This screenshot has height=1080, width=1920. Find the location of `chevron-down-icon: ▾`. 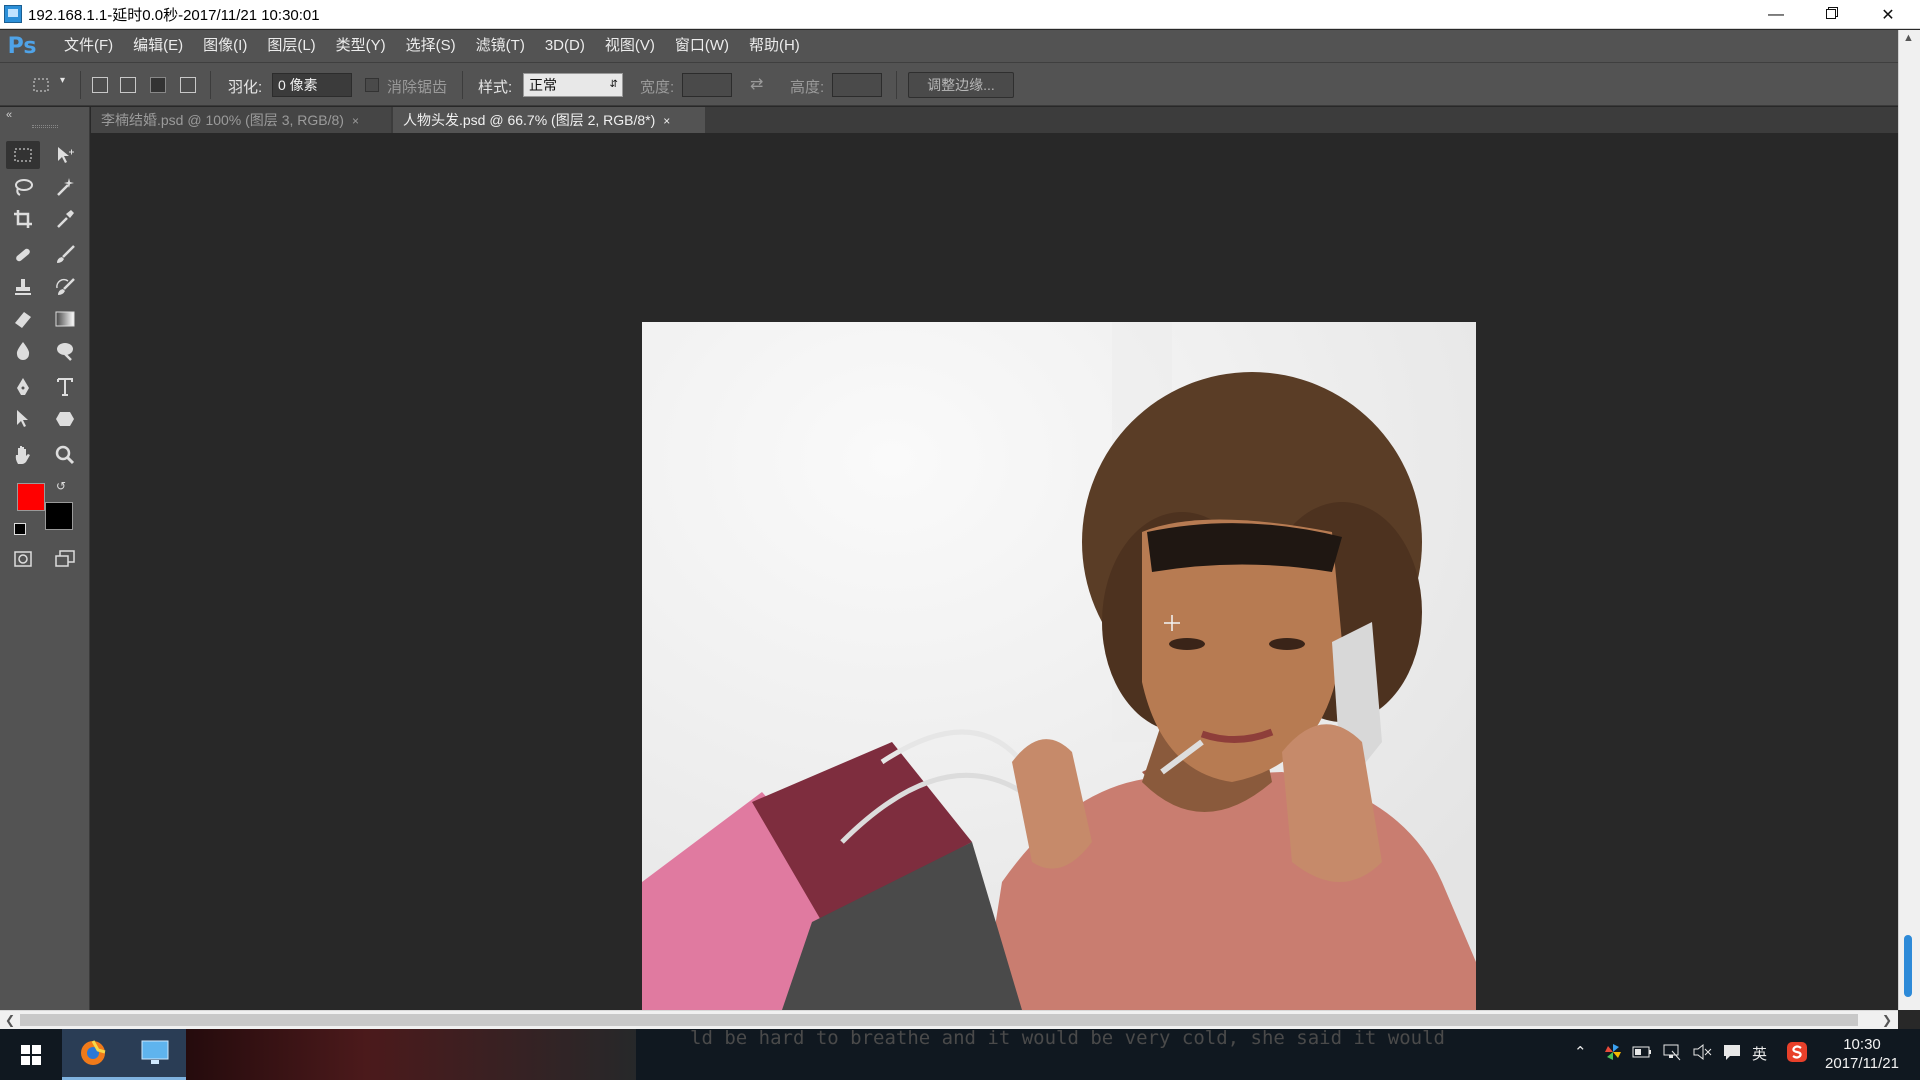

chevron-down-icon: ▾ is located at coordinates (62, 80).